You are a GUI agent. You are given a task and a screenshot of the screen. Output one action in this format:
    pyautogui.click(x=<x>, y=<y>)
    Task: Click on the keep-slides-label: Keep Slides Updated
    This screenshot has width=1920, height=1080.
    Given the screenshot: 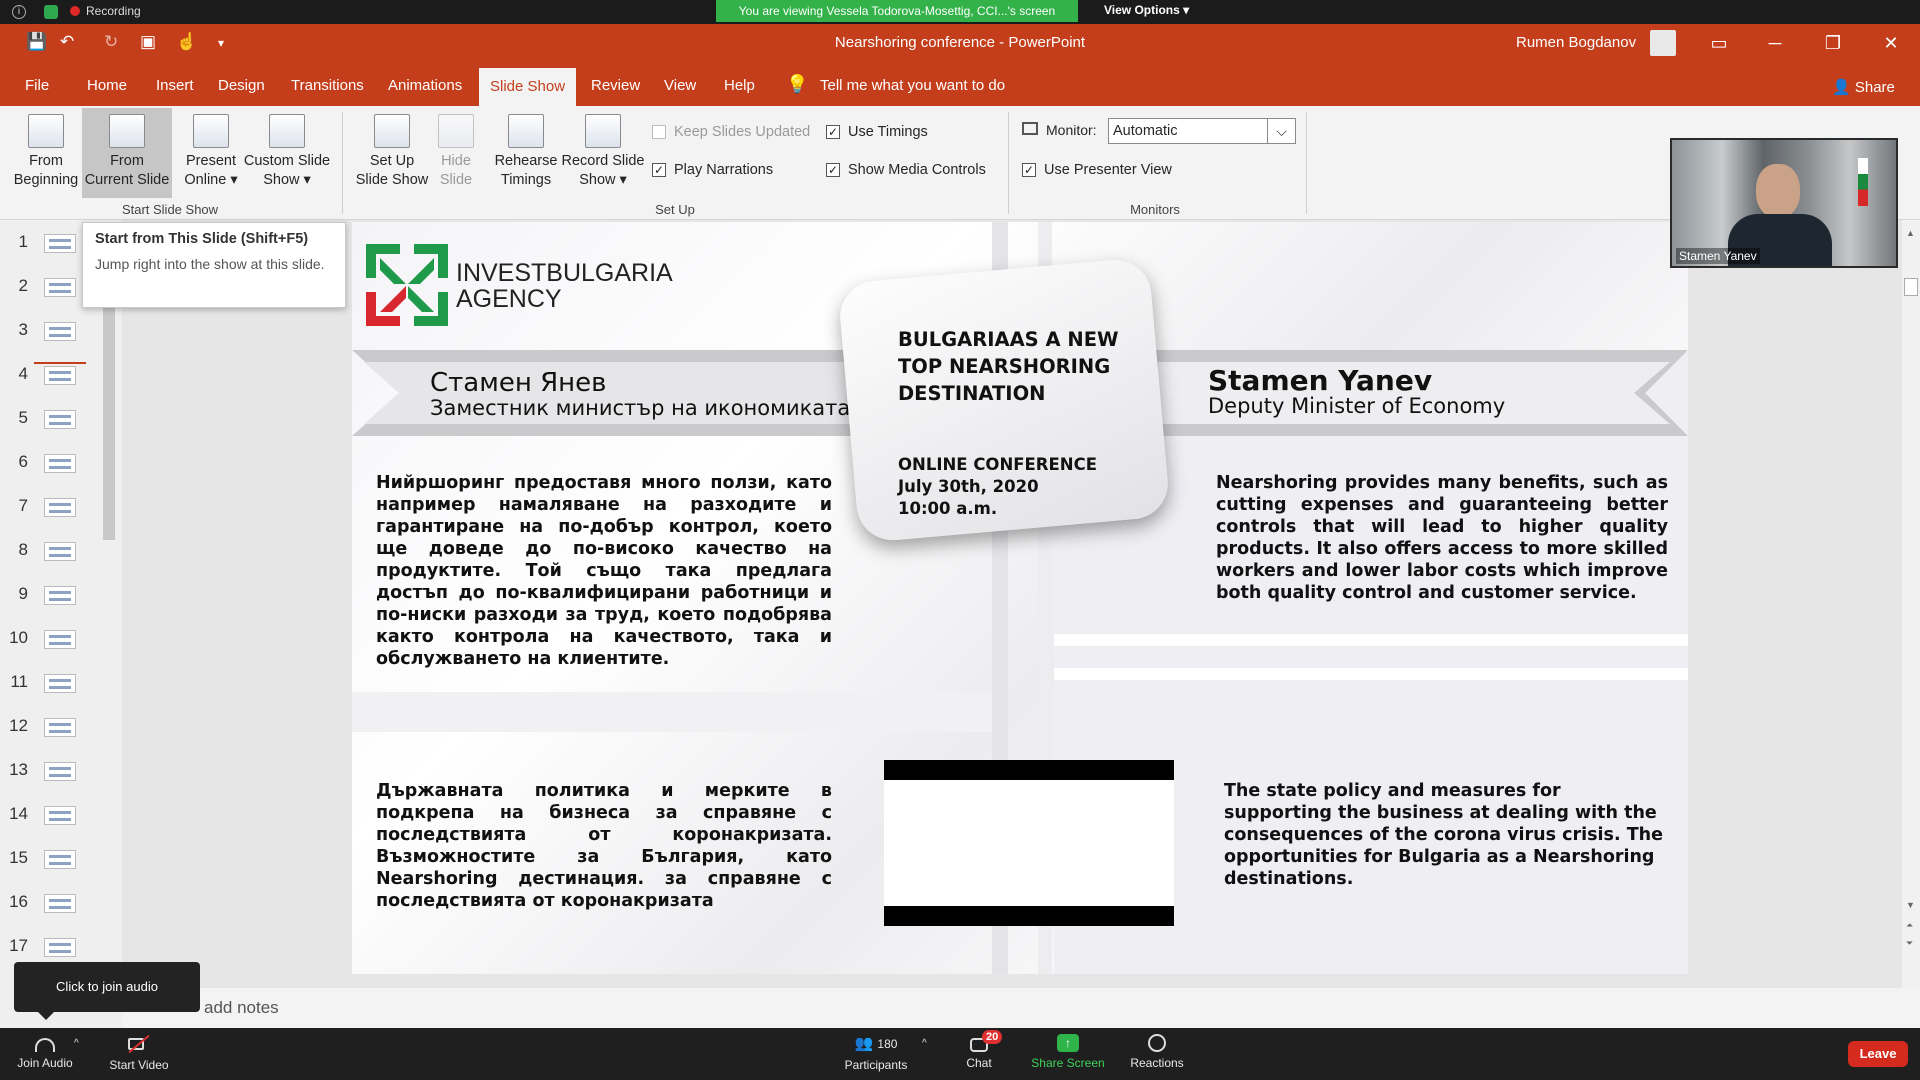 What is the action you would take?
    pyautogui.click(x=742, y=132)
    